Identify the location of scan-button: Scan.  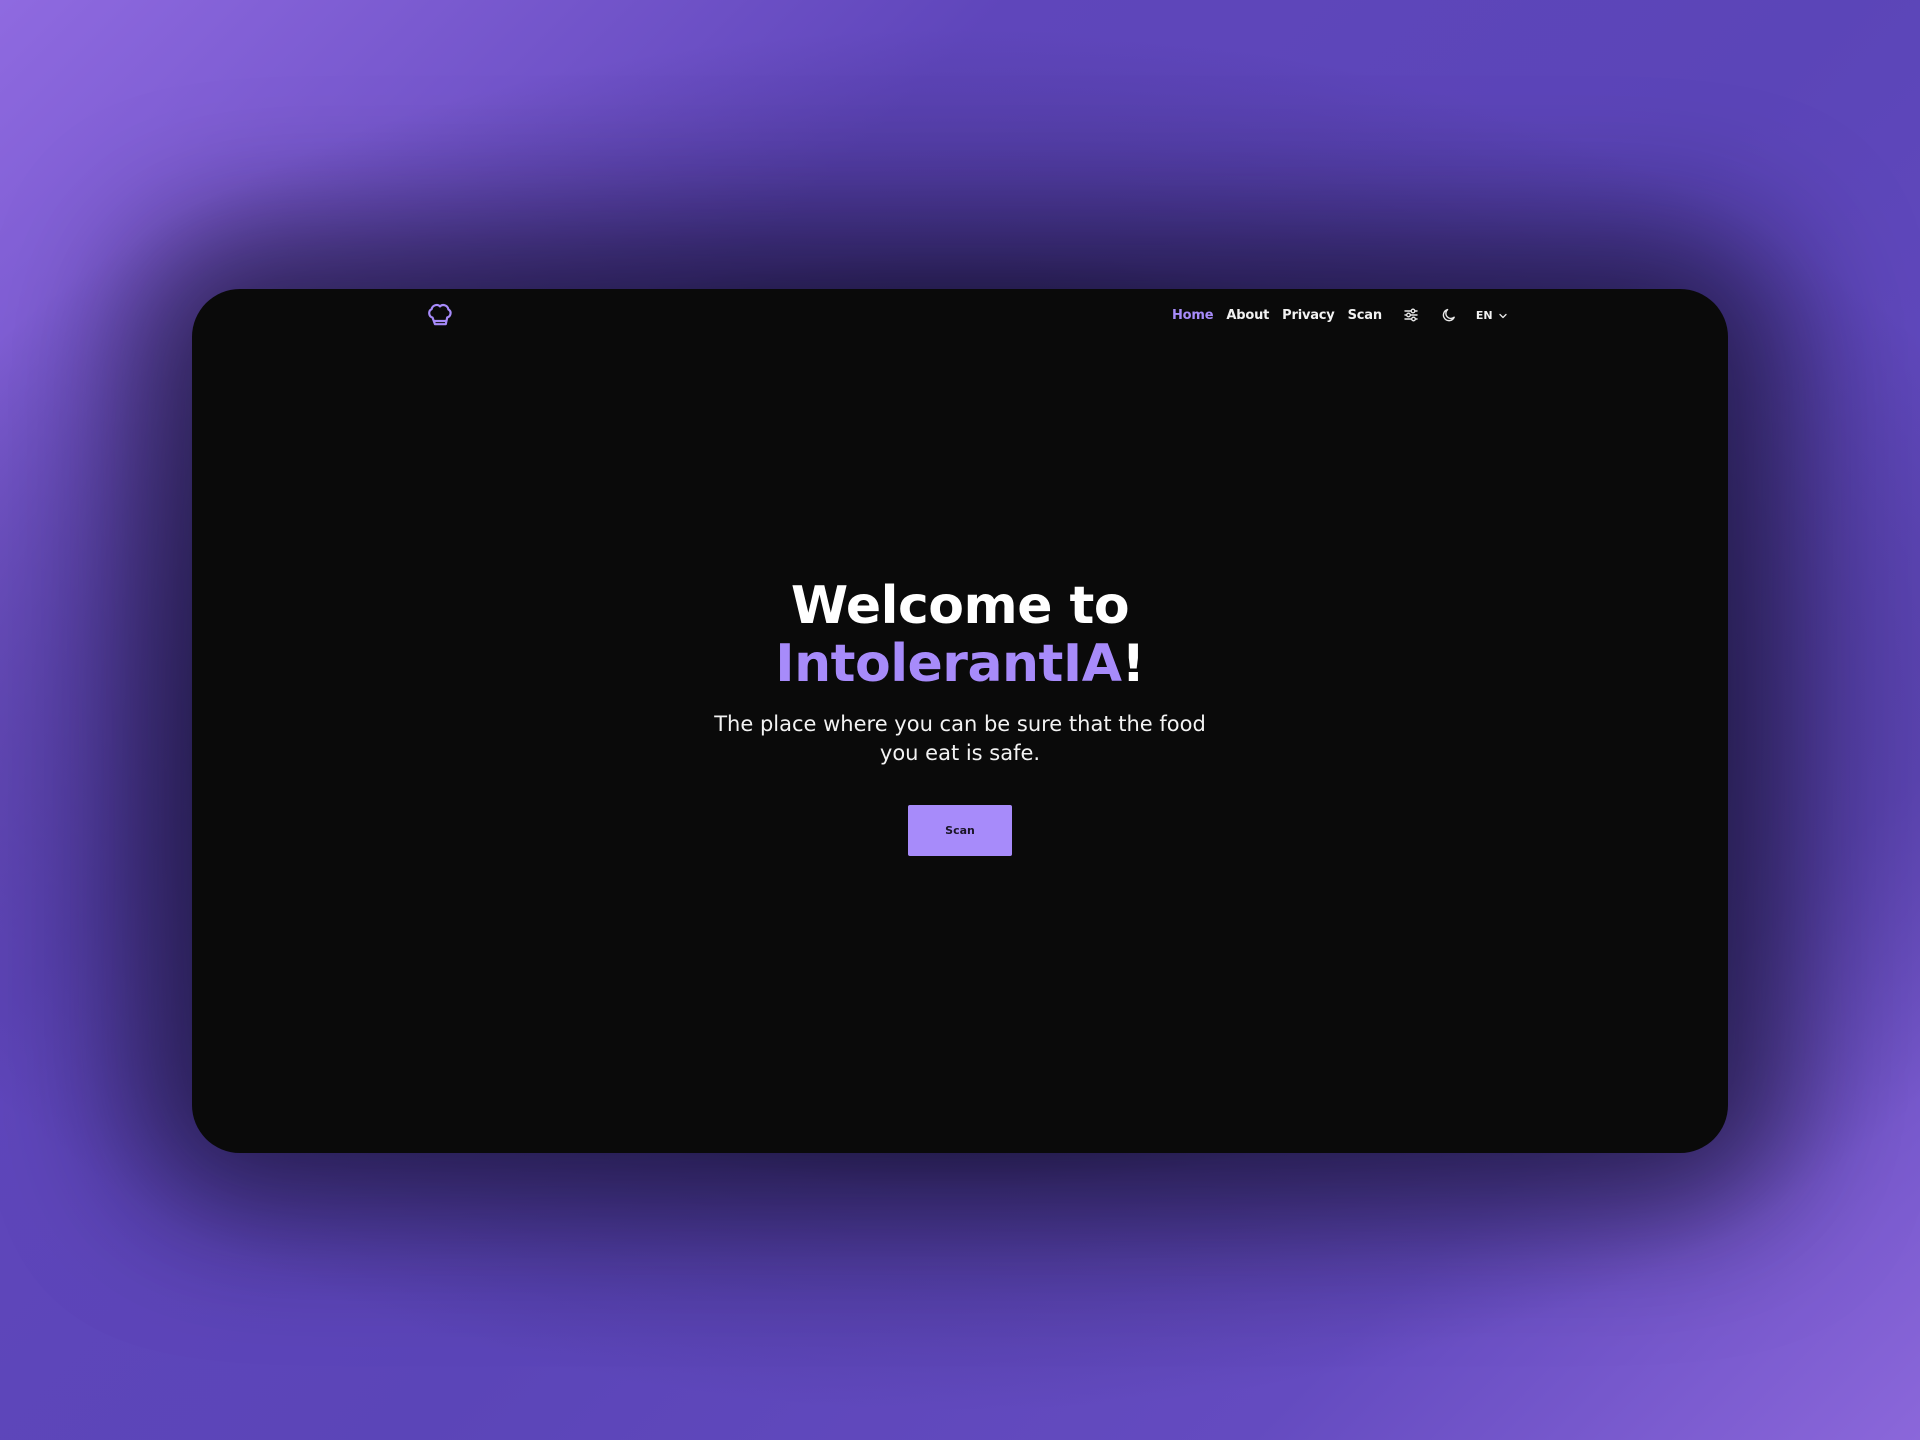
(960, 830).